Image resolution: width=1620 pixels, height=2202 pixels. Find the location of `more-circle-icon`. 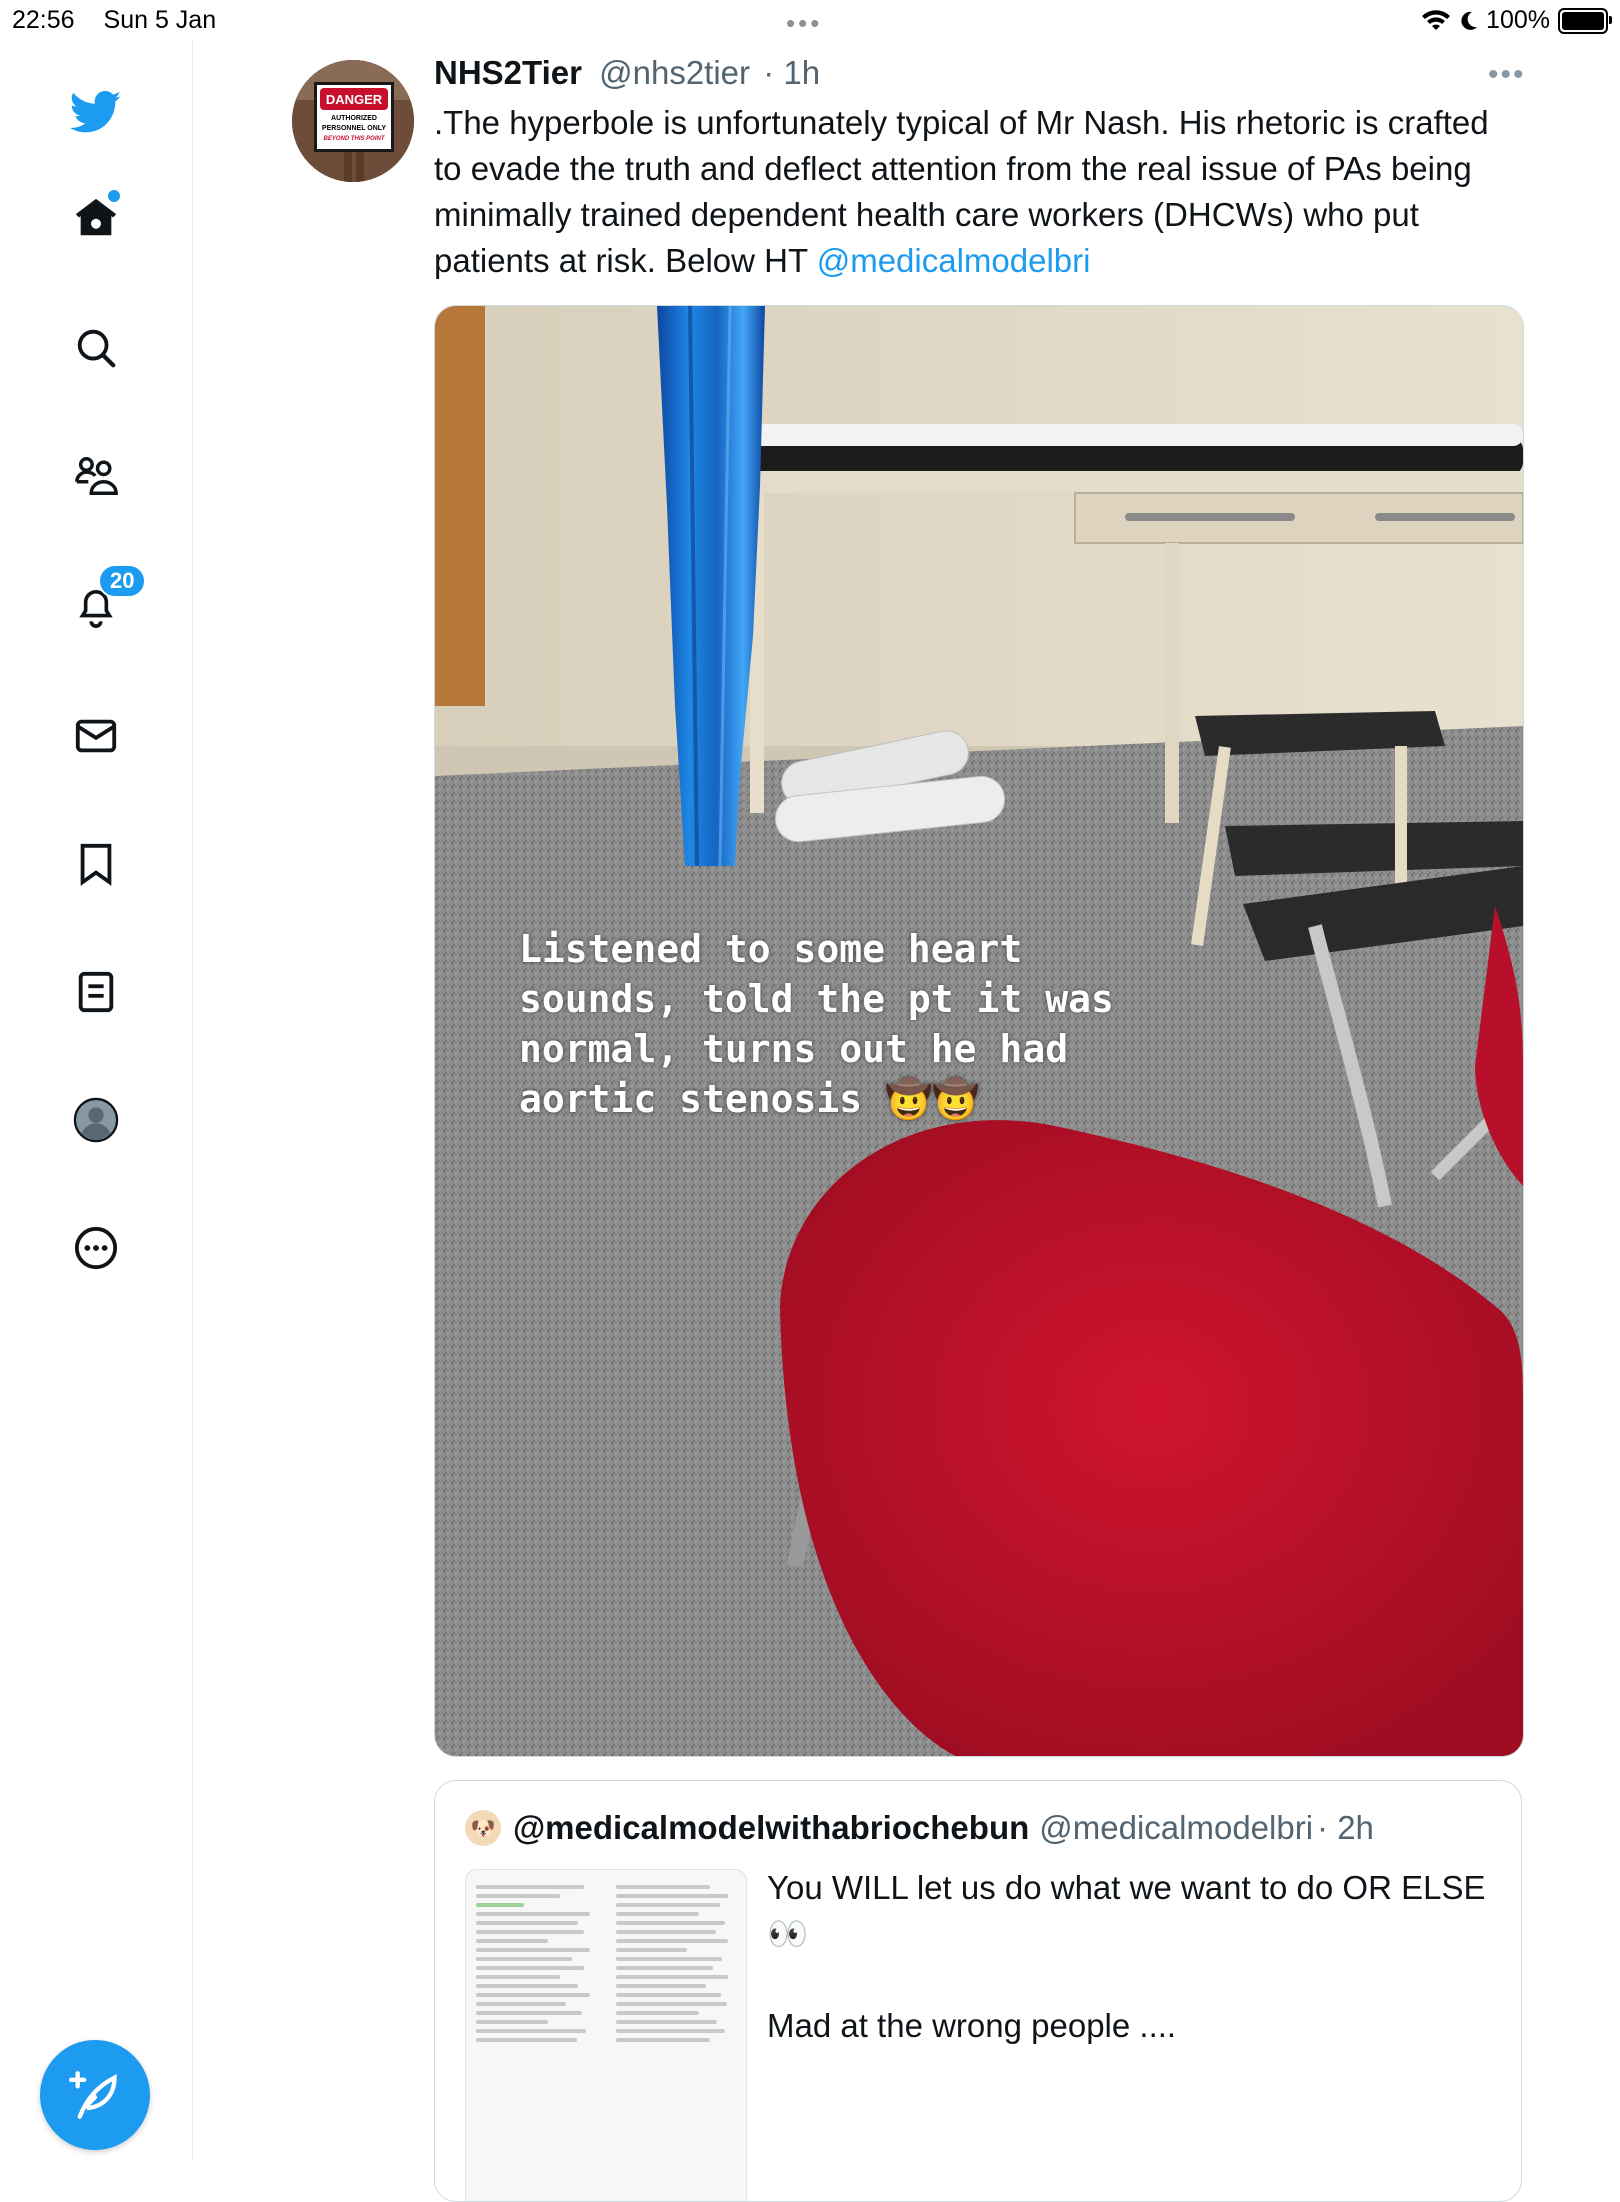

more-circle-icon is located at coordinates (96, 1248).